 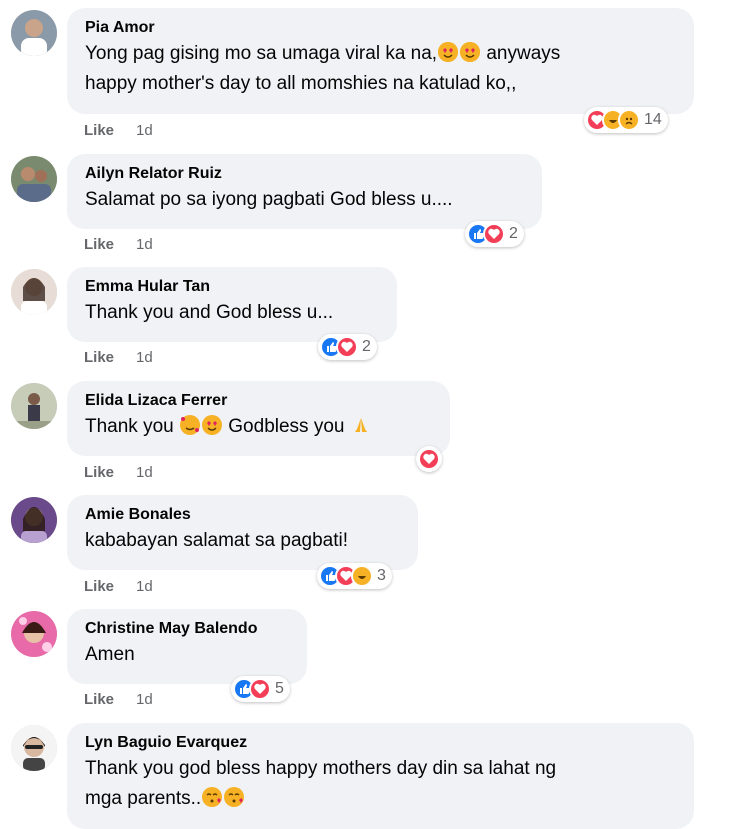 I want to click on commenter-name: Amie Bonales, so click(x=243, y=515).